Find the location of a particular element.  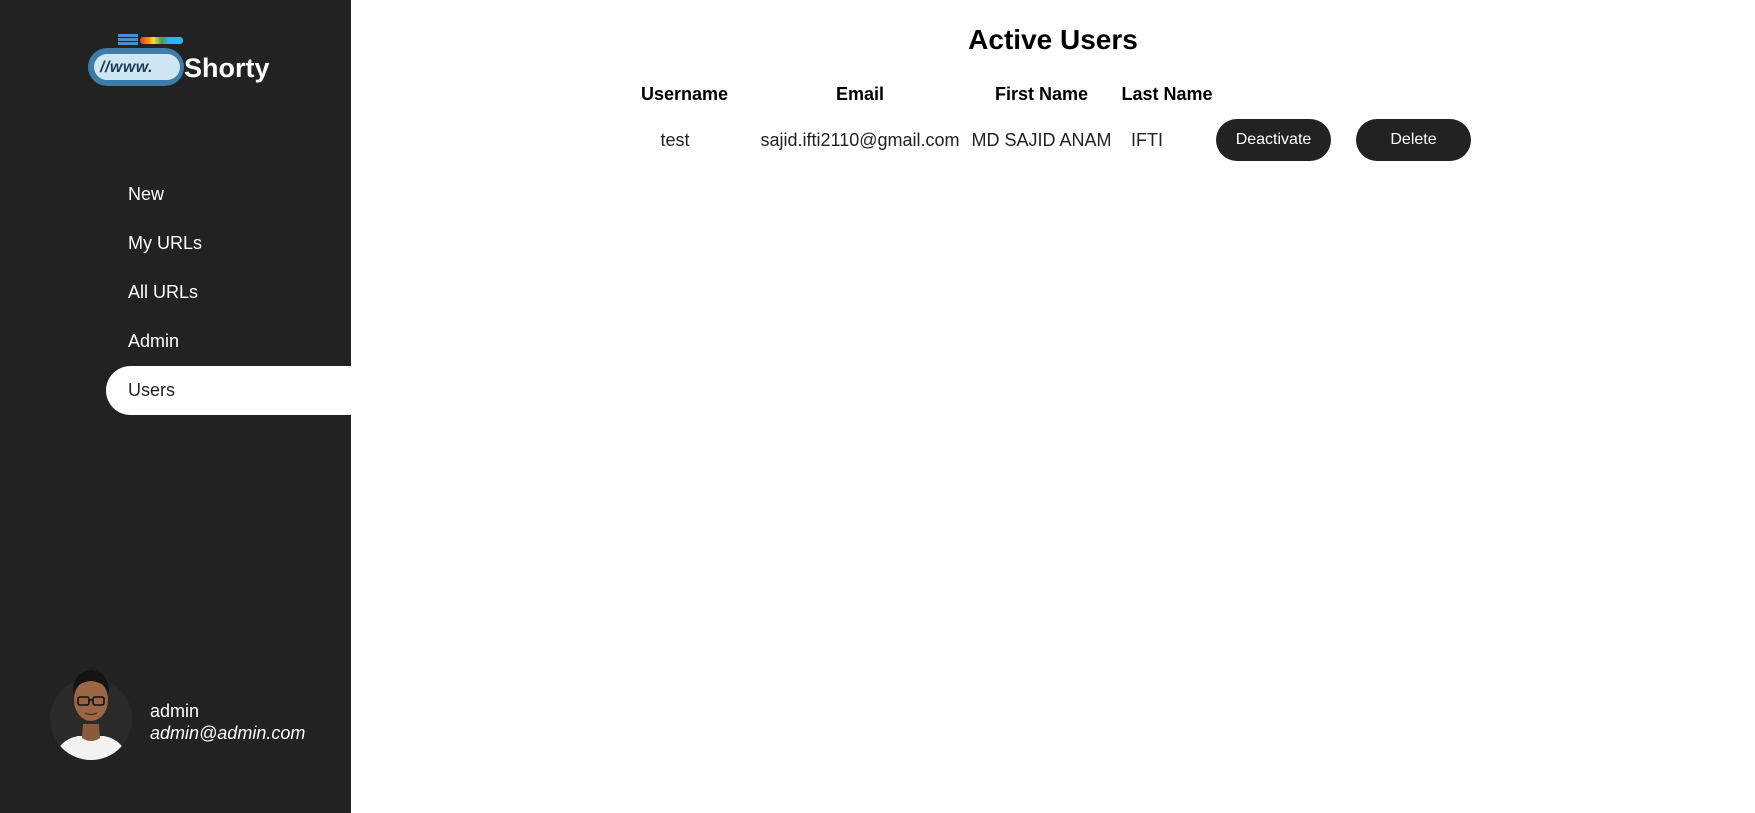

page-title: Active Users is located at coordinates (1053, 39).